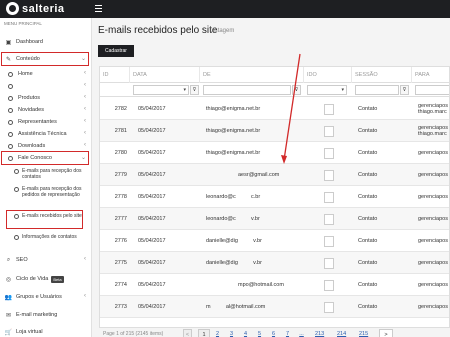 Image resolution: width=450 pixels, height=337 pixels. What do you see at coordinates (341, 333) in the screenshot?
I see `pager-page-214: 214` at bounding box center [341, 333].